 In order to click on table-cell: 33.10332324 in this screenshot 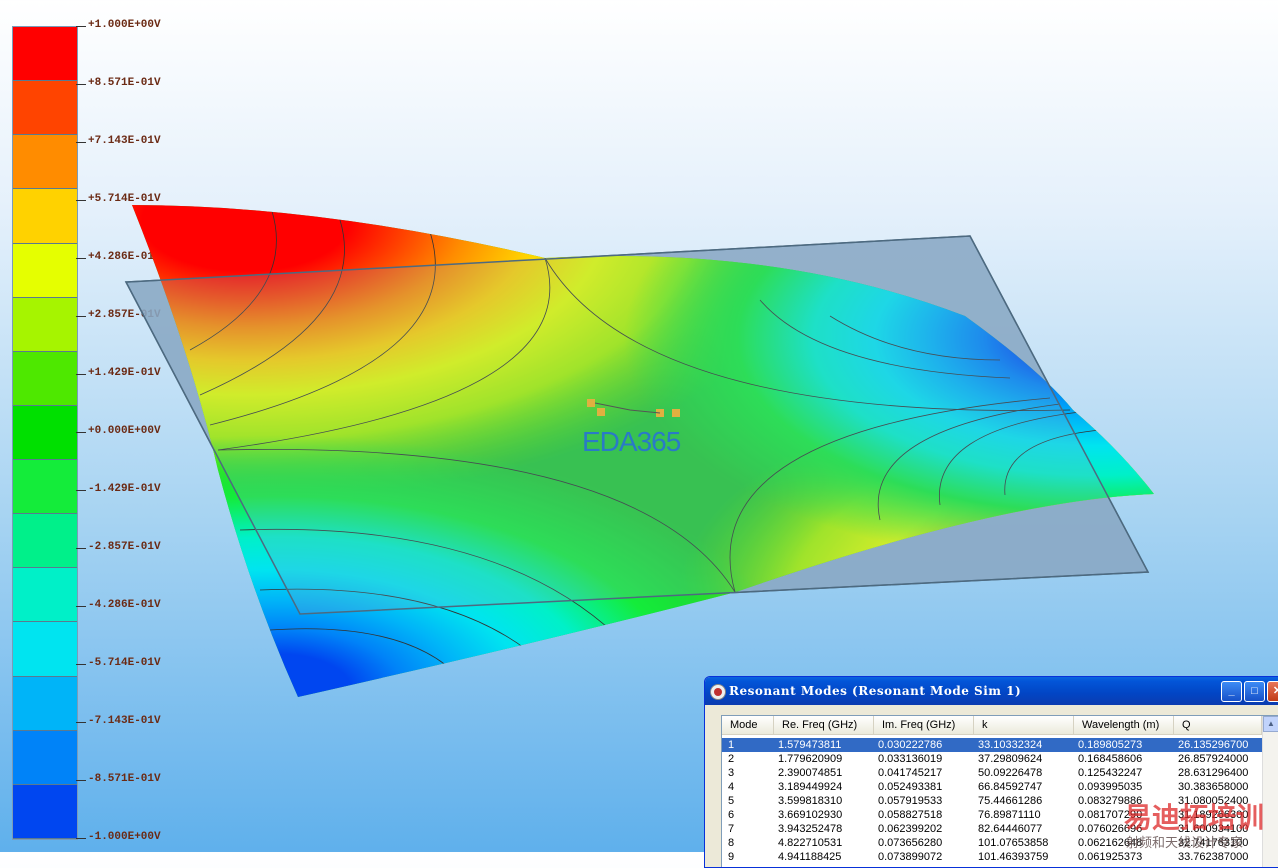, I will do `click(1010, 745)`.